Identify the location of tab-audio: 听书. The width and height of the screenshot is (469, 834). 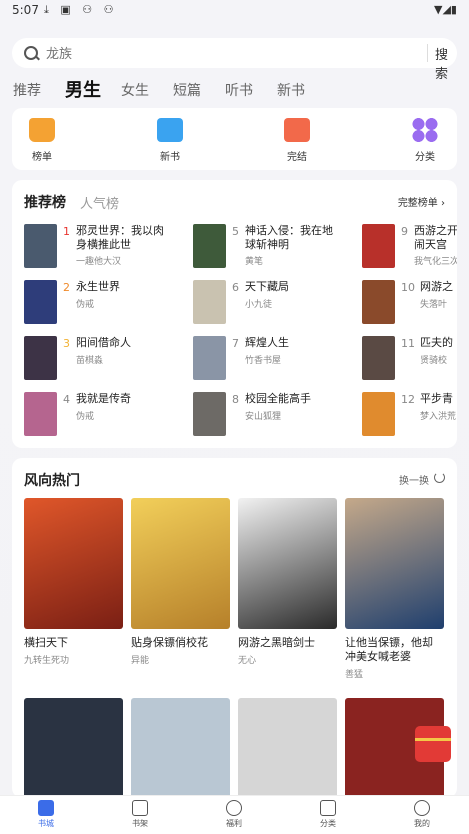
(239, 90).